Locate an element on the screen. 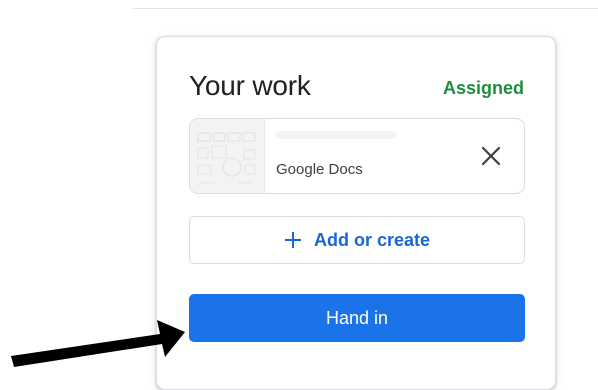 The image size is (598, 390). hand-in-button: Hand in is located at coordinates (357, 318).